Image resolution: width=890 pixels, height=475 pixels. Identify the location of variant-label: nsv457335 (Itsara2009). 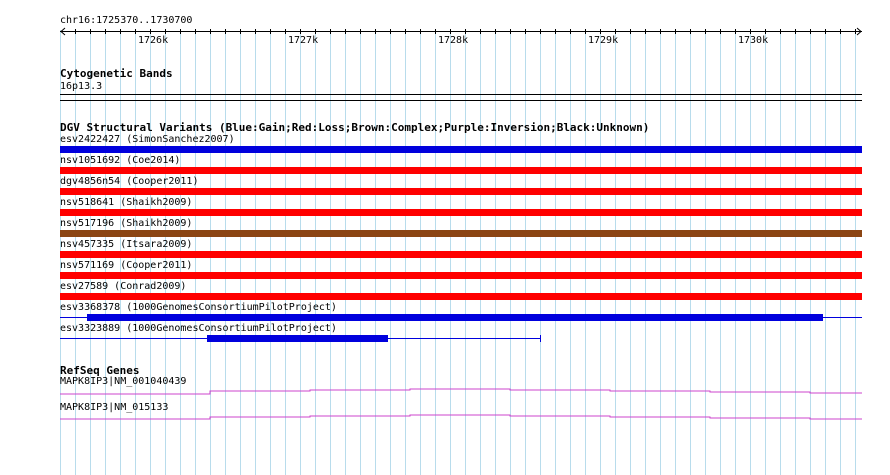
(126, 245).